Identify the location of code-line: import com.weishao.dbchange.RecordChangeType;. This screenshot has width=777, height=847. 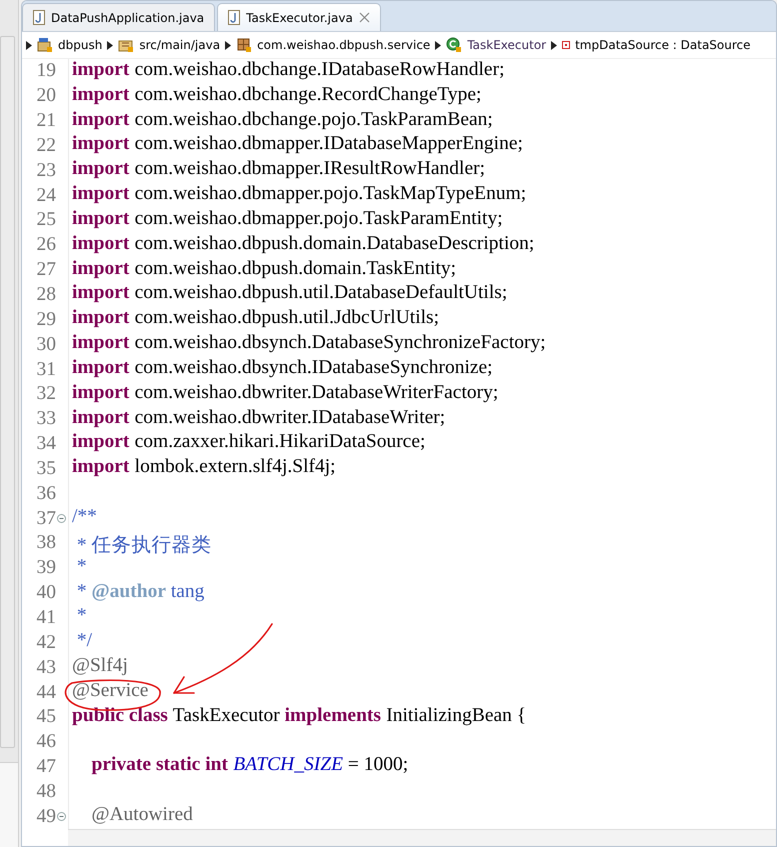
(277, 95).